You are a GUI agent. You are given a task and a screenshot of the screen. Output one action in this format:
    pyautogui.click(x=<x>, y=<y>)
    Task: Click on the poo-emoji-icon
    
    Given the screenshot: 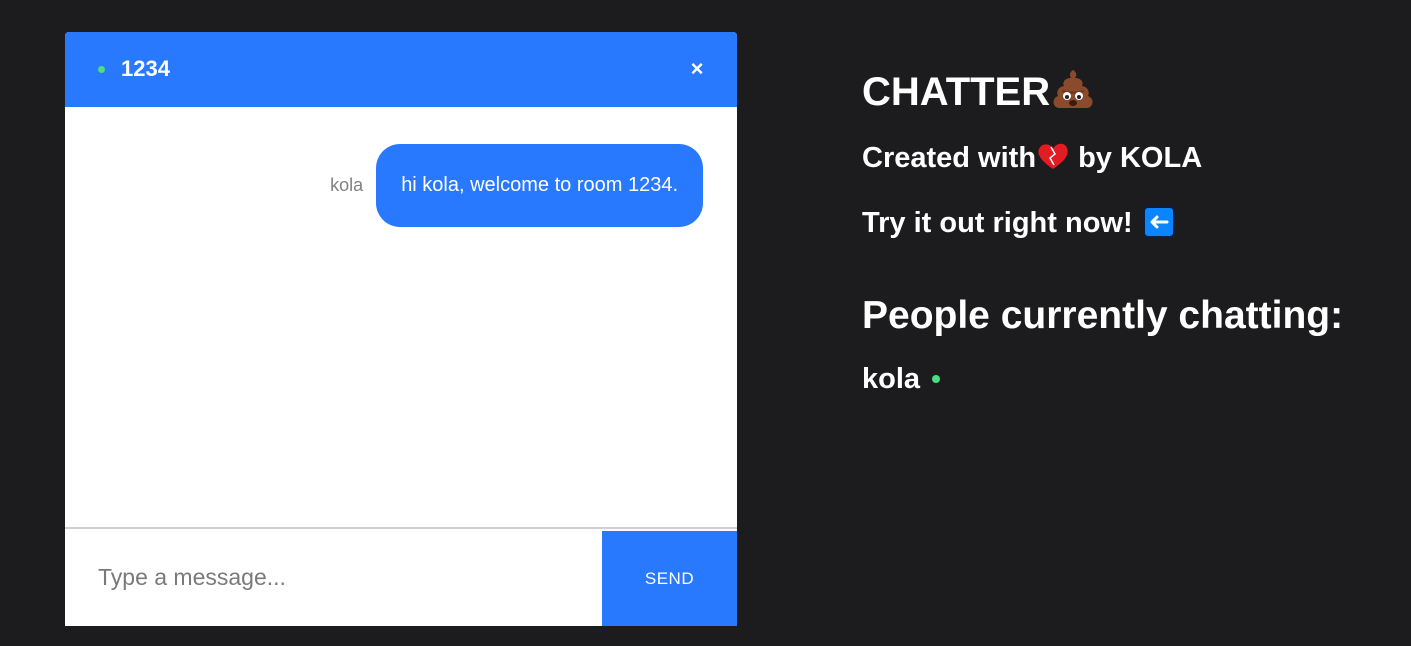 What is the action you would take?
    pyautogui.click(x=1073, y=89)
    